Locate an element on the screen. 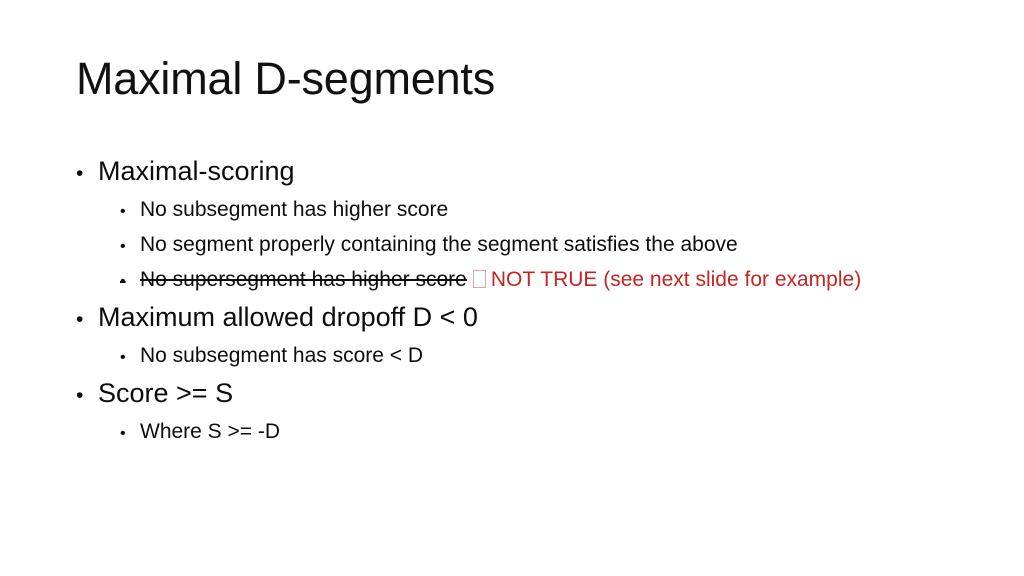 This screenshot has height=576, width=1024. bullet-item-level2: • No subsegment has score < D is located at coordinates (536, 356).